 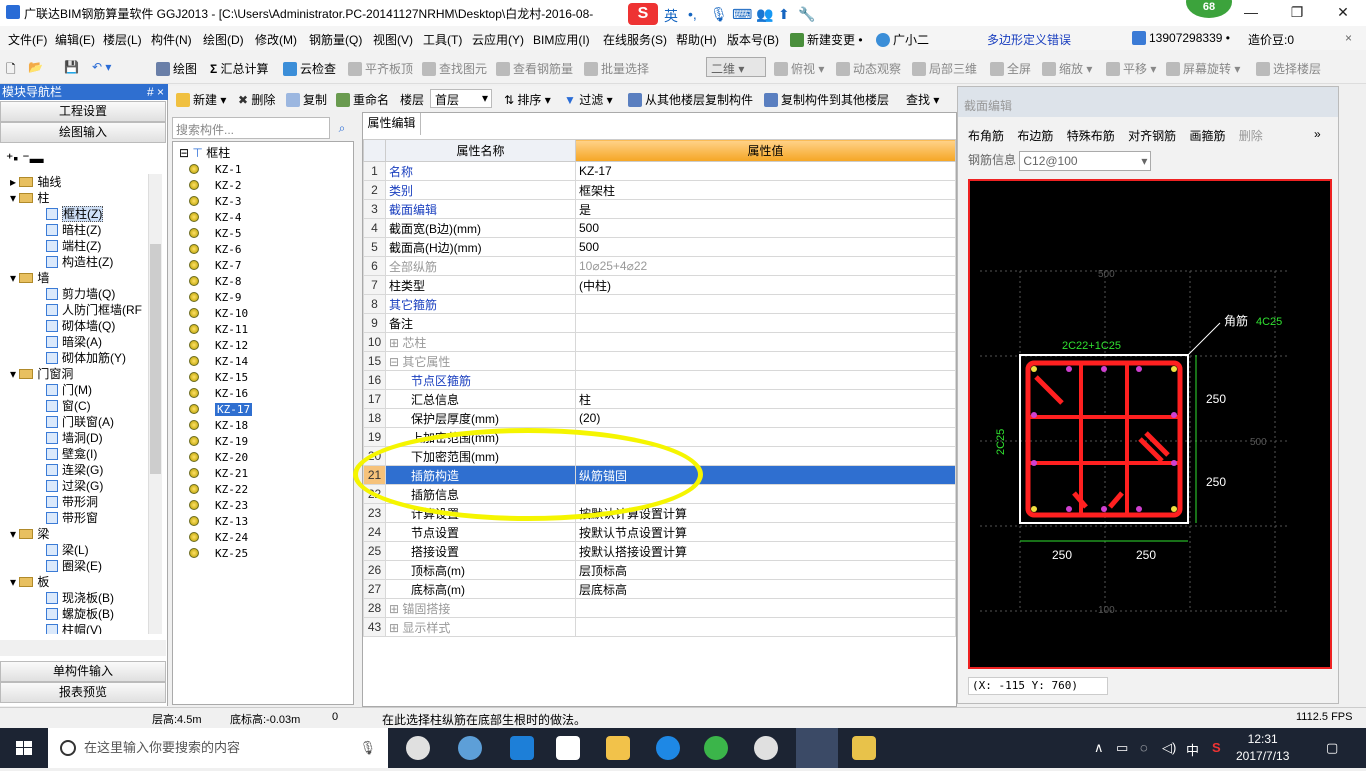 I want to click on project-settings-button: 工程设置, so click(x=83, y=111).